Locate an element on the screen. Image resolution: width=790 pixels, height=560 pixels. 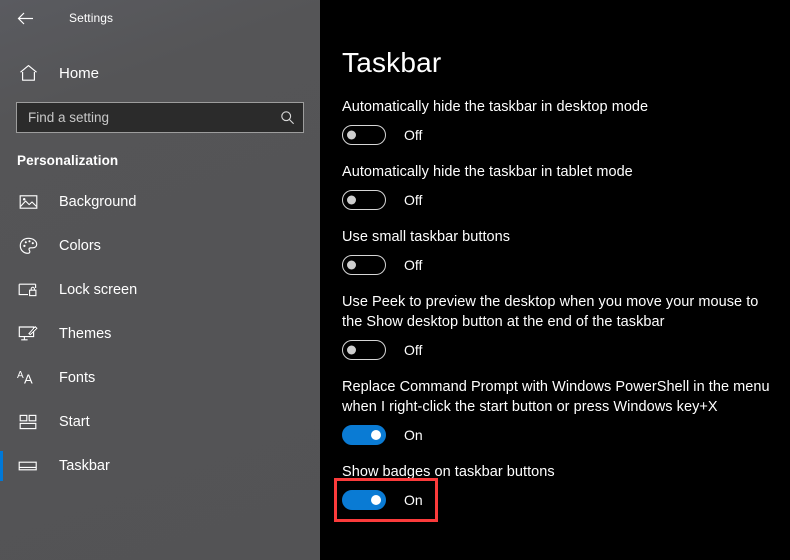
use-peek-toggle is located at coordinates (364, 350).